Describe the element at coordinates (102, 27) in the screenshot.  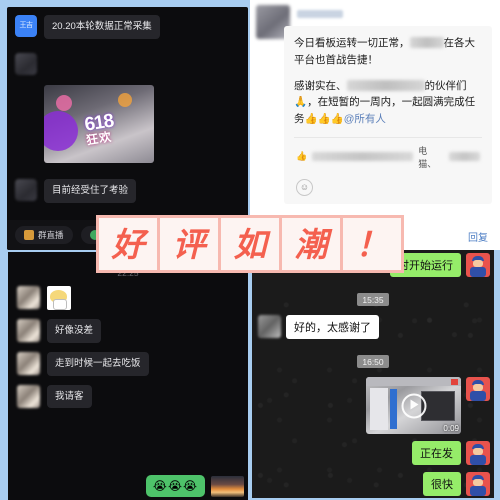
I see `message-bubble: 20.20本轮数据正常采集` at that location.